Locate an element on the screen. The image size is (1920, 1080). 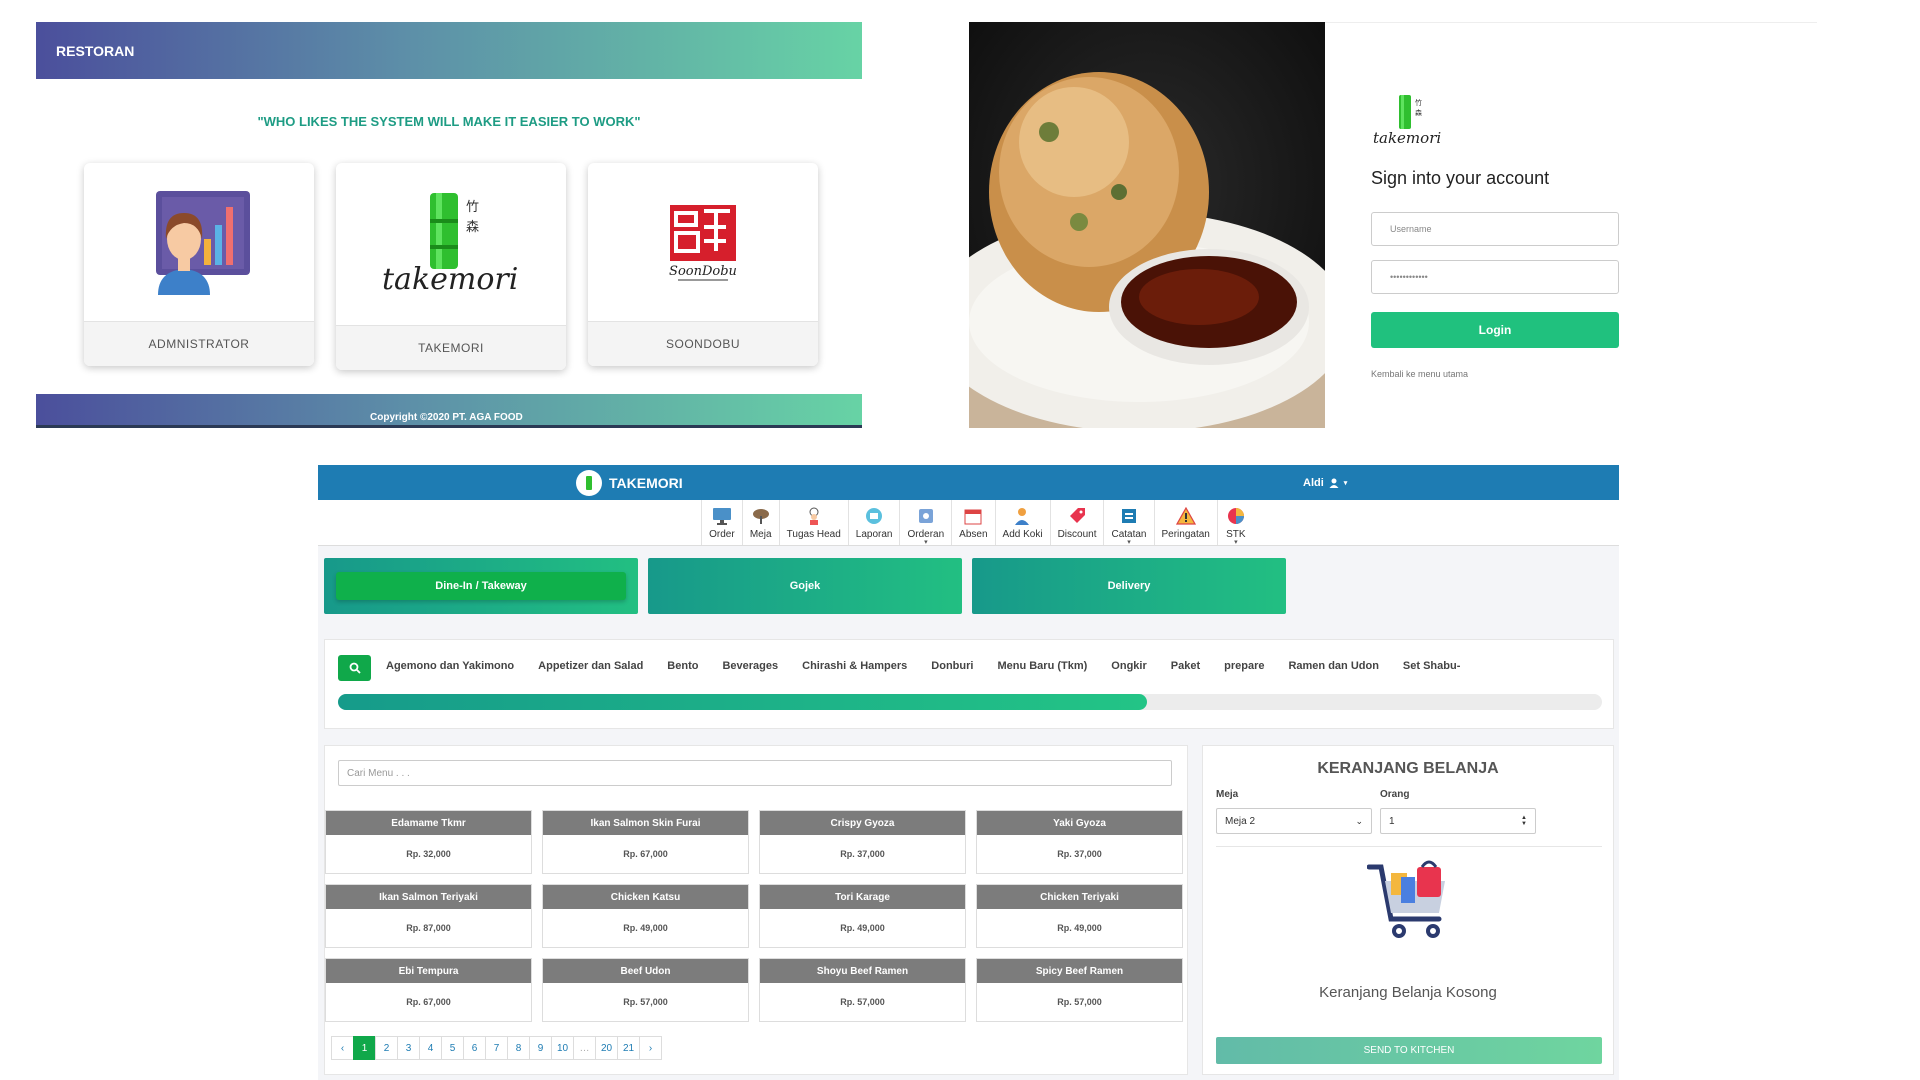
category-scrollbar is located at coordinates (970, 702).